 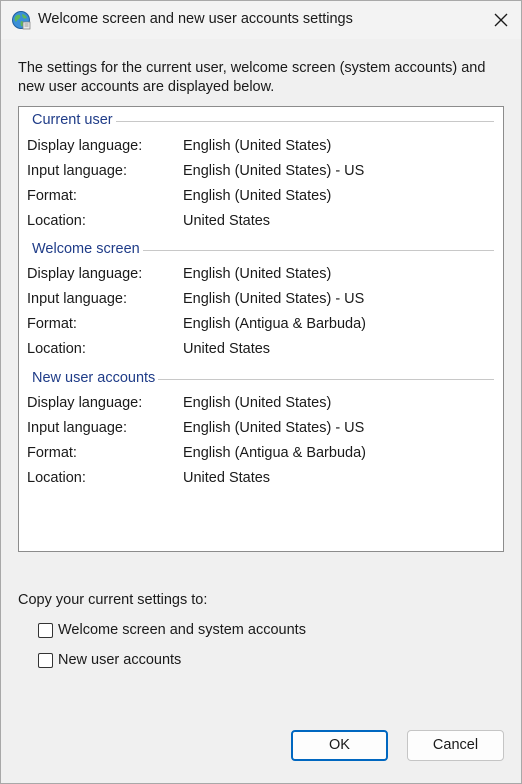 I want to click on checkbox-label: Welcome screen and system accounts, so click(x=182, y=630).